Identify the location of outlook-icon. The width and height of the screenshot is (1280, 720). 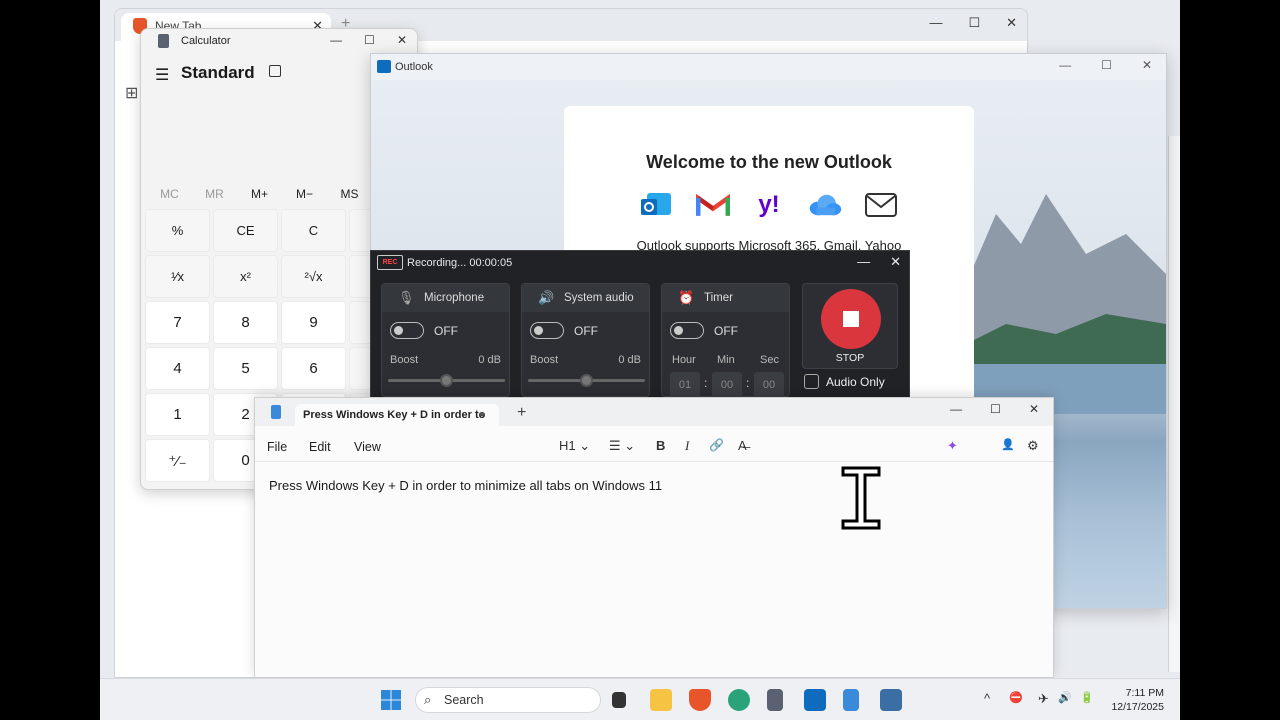
(815, 700).